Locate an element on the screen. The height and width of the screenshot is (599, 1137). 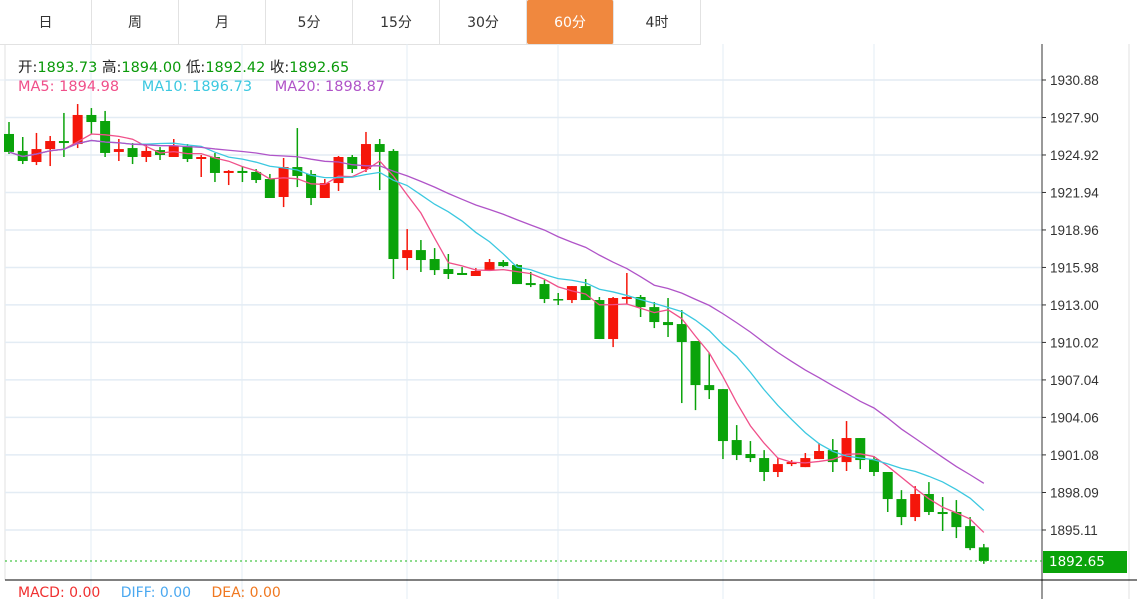
y-tick-label: 1901.08 is located at coordinates (1074, 455).